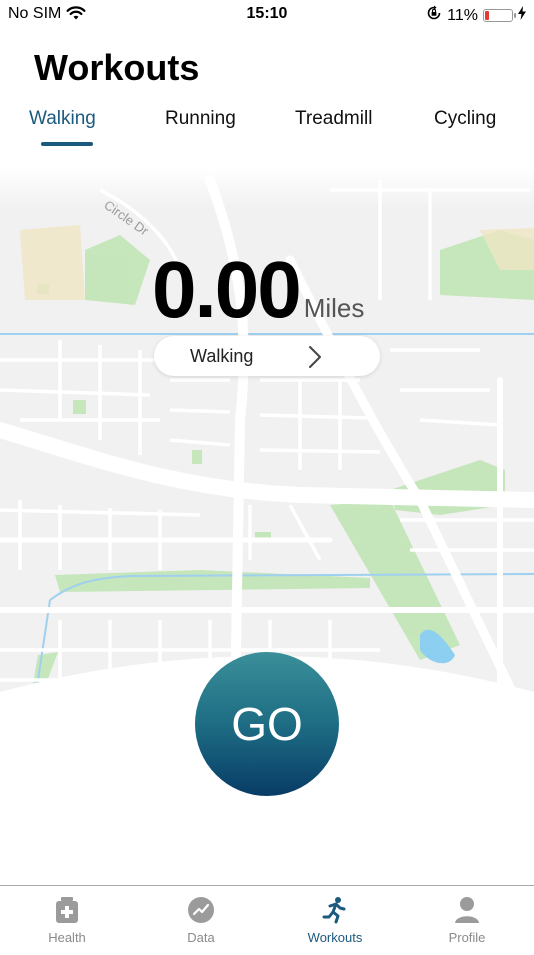  I want to click on tab-cycling: Cycling, so click(465, 119).